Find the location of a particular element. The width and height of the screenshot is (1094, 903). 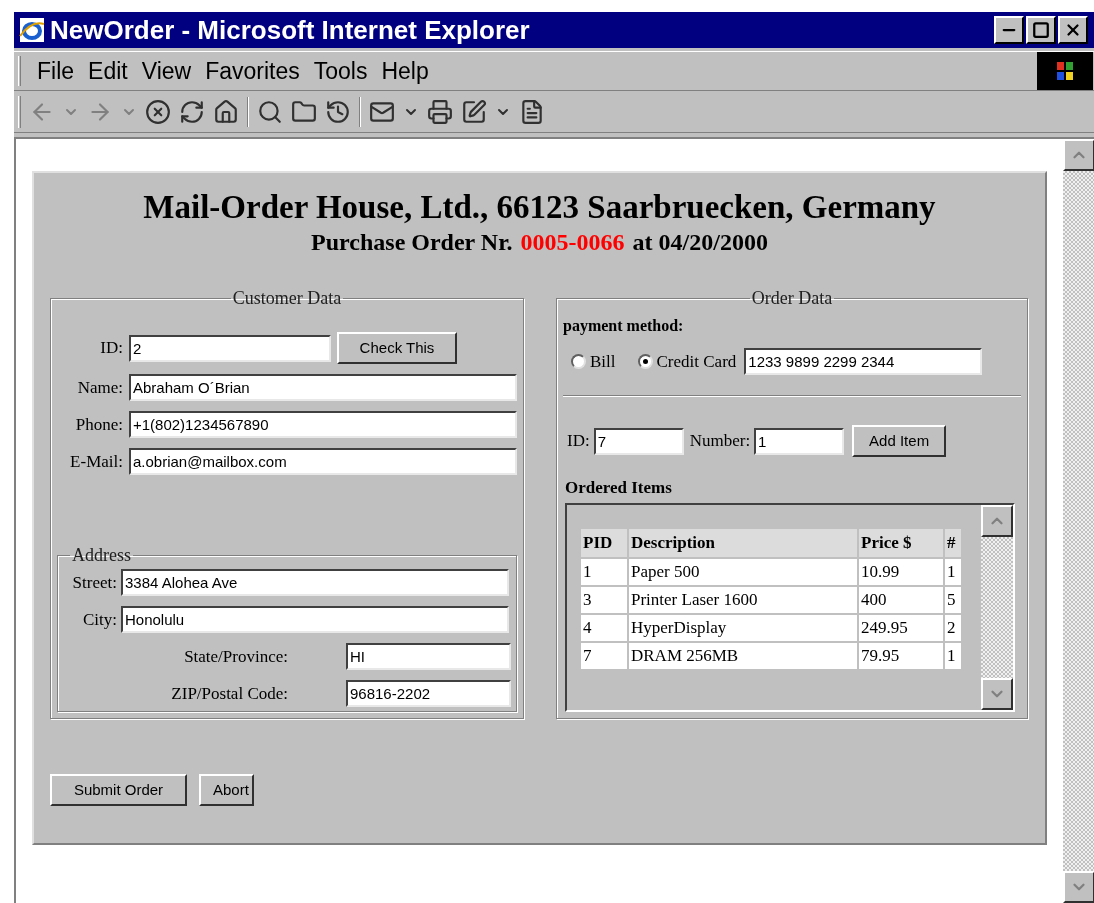

table-cell: 79.95 is located at coordinates (901, 655).